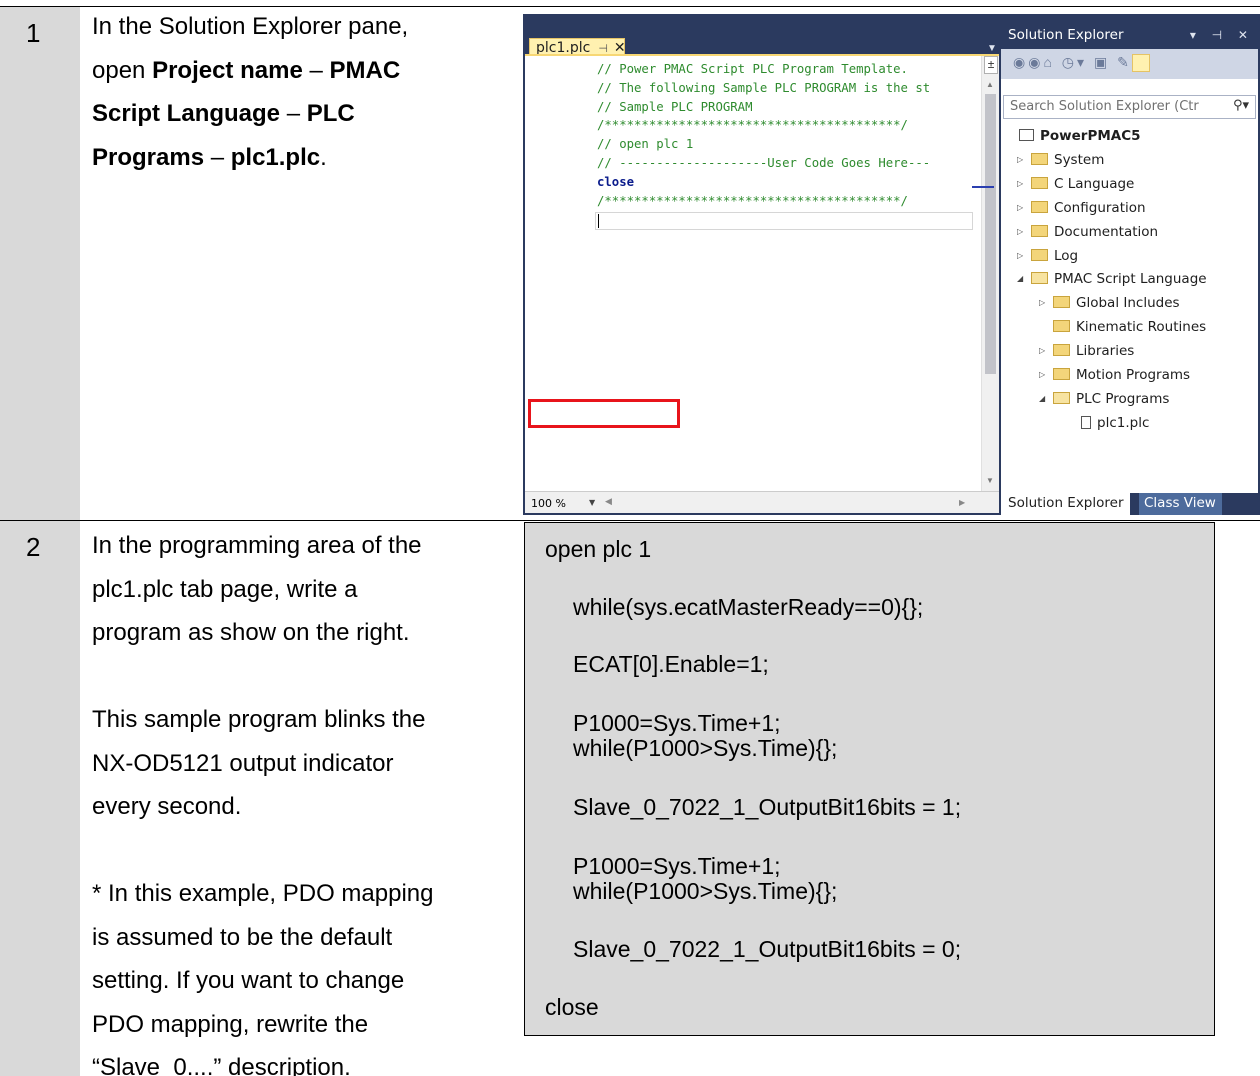 Image resolution: width=1260 pixels, height=1076 pixels. I want to click on scroll-right-icon: ▶, so click(962, 502).